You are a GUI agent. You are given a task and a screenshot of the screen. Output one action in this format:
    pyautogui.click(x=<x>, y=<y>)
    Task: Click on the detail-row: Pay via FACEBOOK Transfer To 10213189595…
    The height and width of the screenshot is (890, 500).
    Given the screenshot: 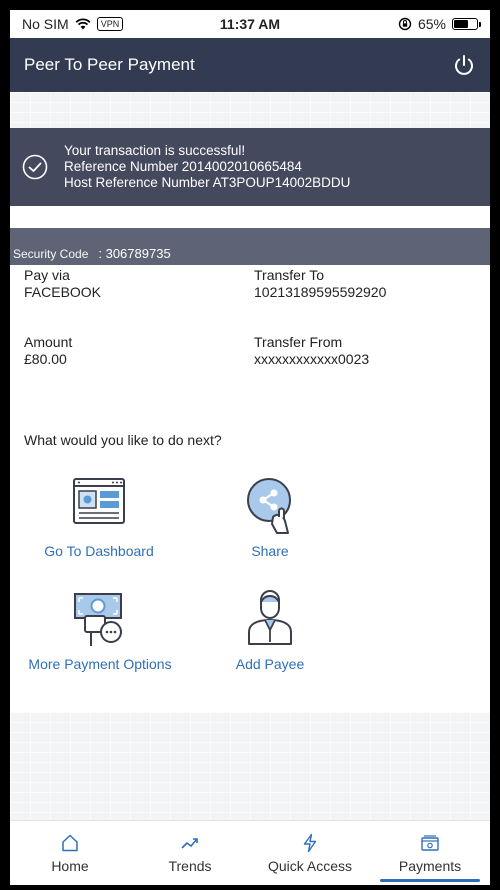 What is the action you would take?
    pyautogui.click(x=254, y=284)
    